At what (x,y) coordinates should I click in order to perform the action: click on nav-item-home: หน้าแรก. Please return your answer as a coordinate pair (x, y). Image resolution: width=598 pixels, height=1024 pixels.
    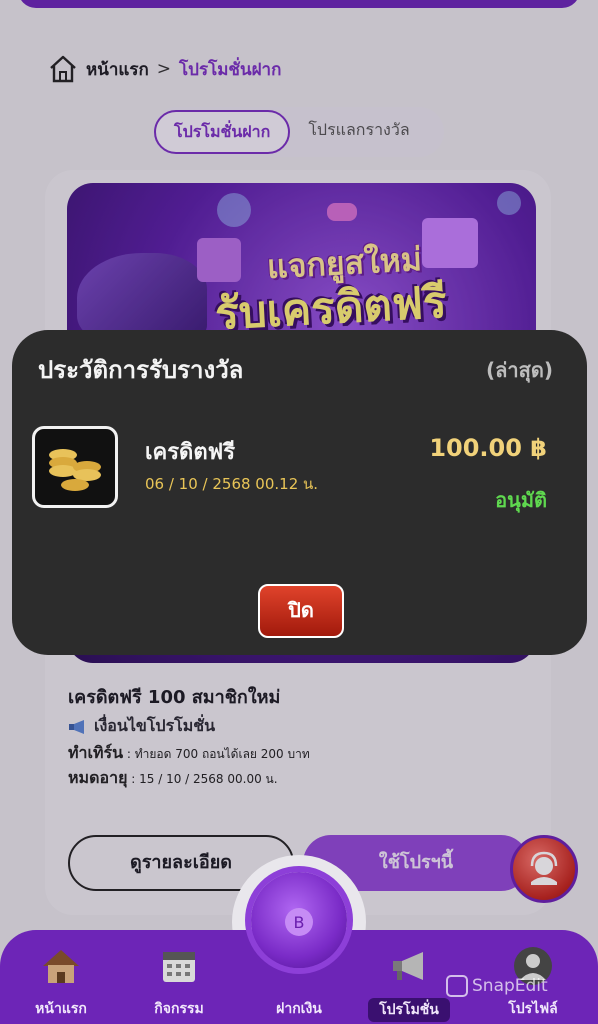
    Looking at the image, I should click on (61, 984).